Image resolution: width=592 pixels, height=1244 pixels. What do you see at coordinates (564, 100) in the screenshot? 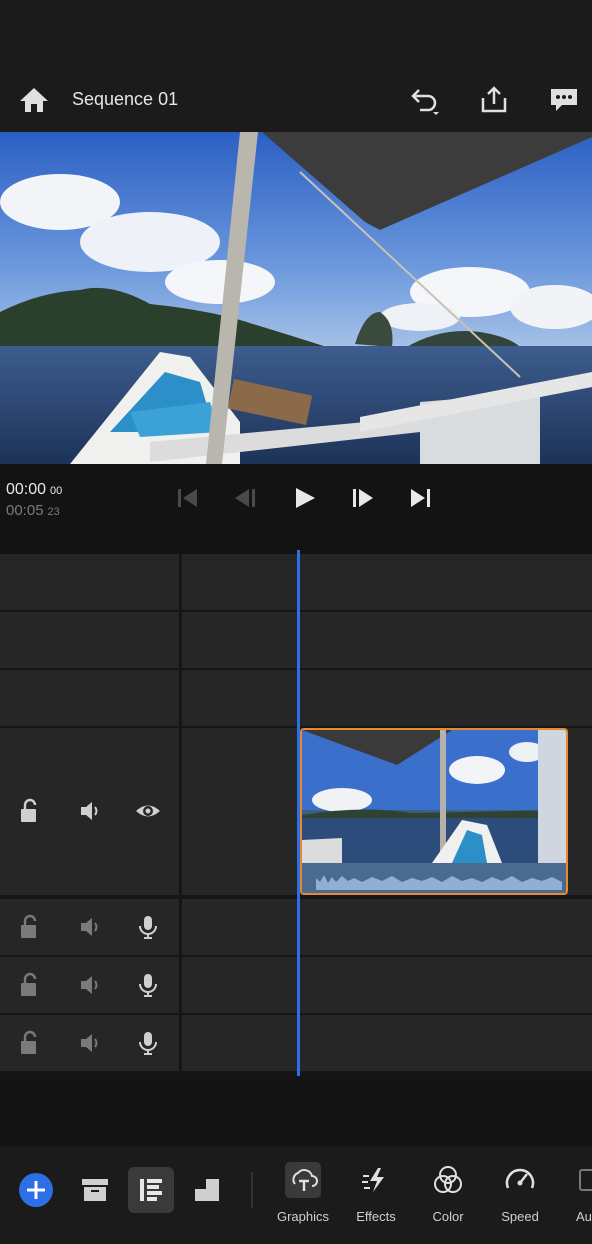
I see `comments-icon` at bounding box center [564, 100].